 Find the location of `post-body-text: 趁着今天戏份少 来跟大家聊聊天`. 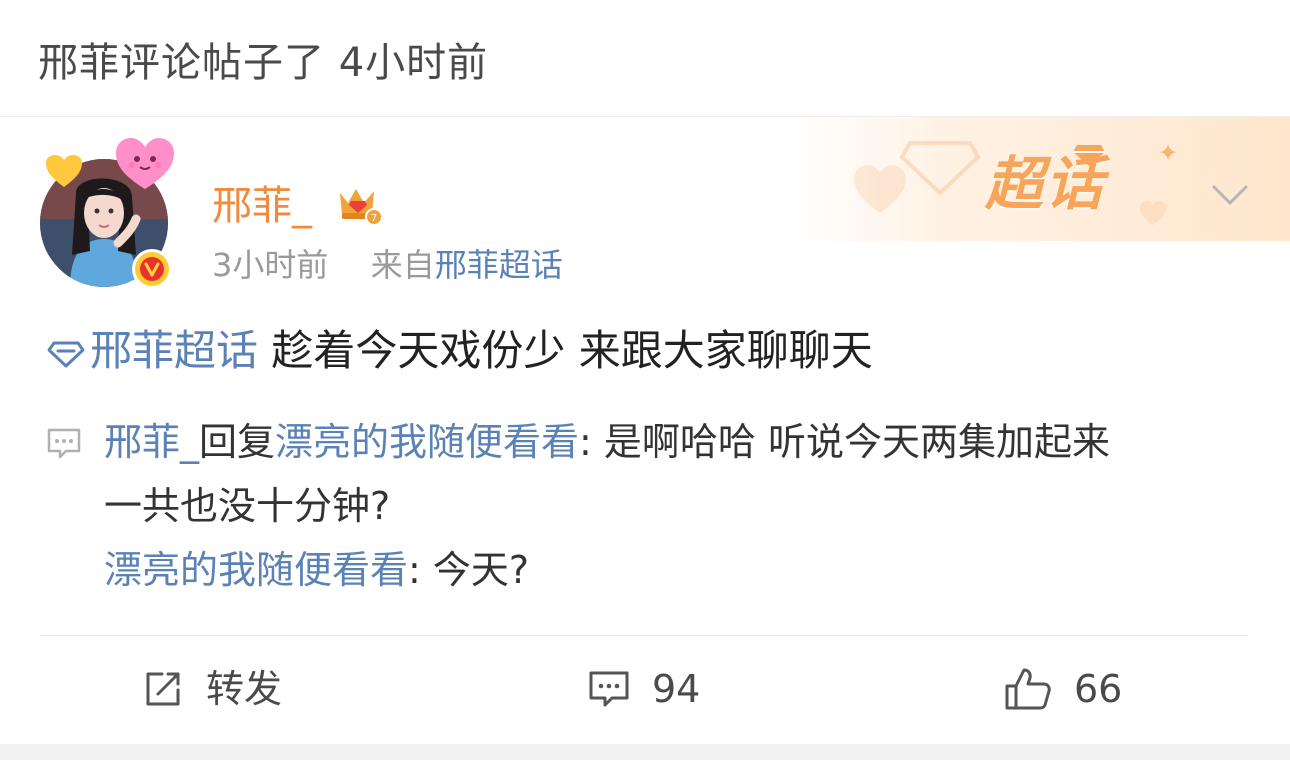

post-body-text: 趁着今天戏份少 来跟大家聊聊天 is located at coordinates (565, 350).